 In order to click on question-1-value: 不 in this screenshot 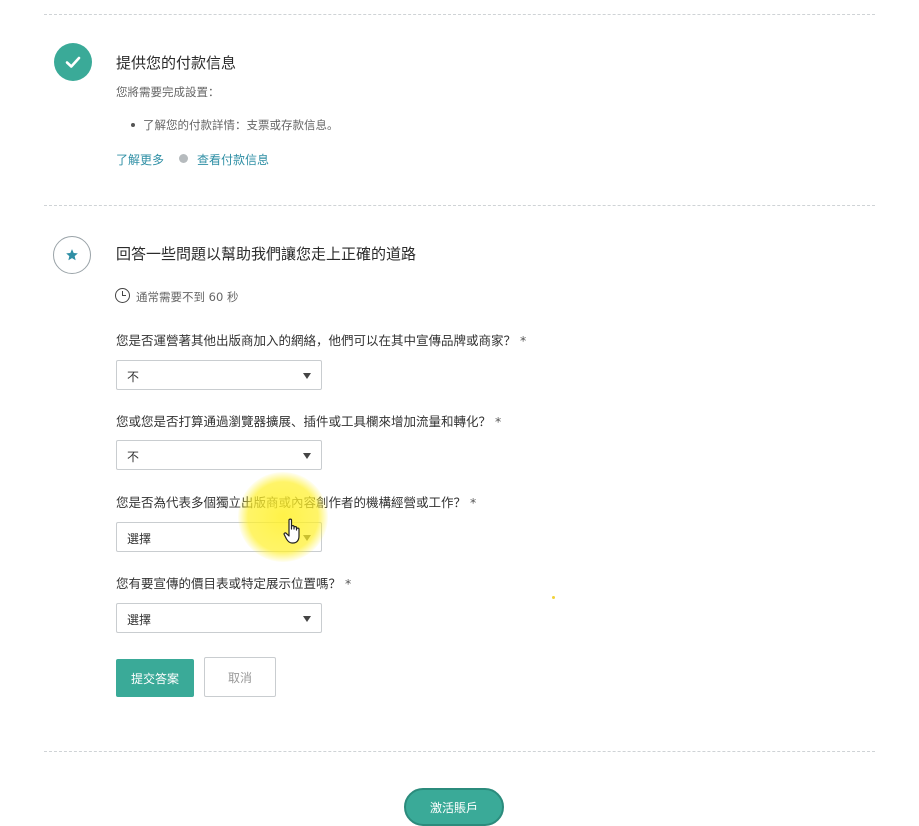, I will do `click(133, 377)`.